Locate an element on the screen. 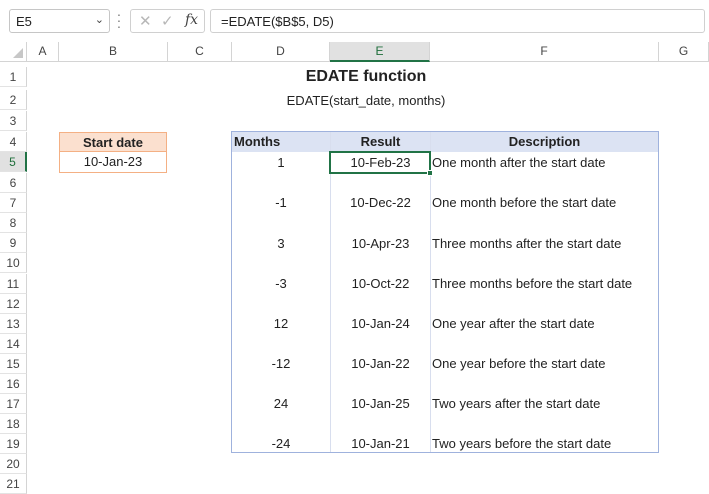 This screenshot has height=494, width=709. row-header-2: 2 is located at coordinates (13, 100).